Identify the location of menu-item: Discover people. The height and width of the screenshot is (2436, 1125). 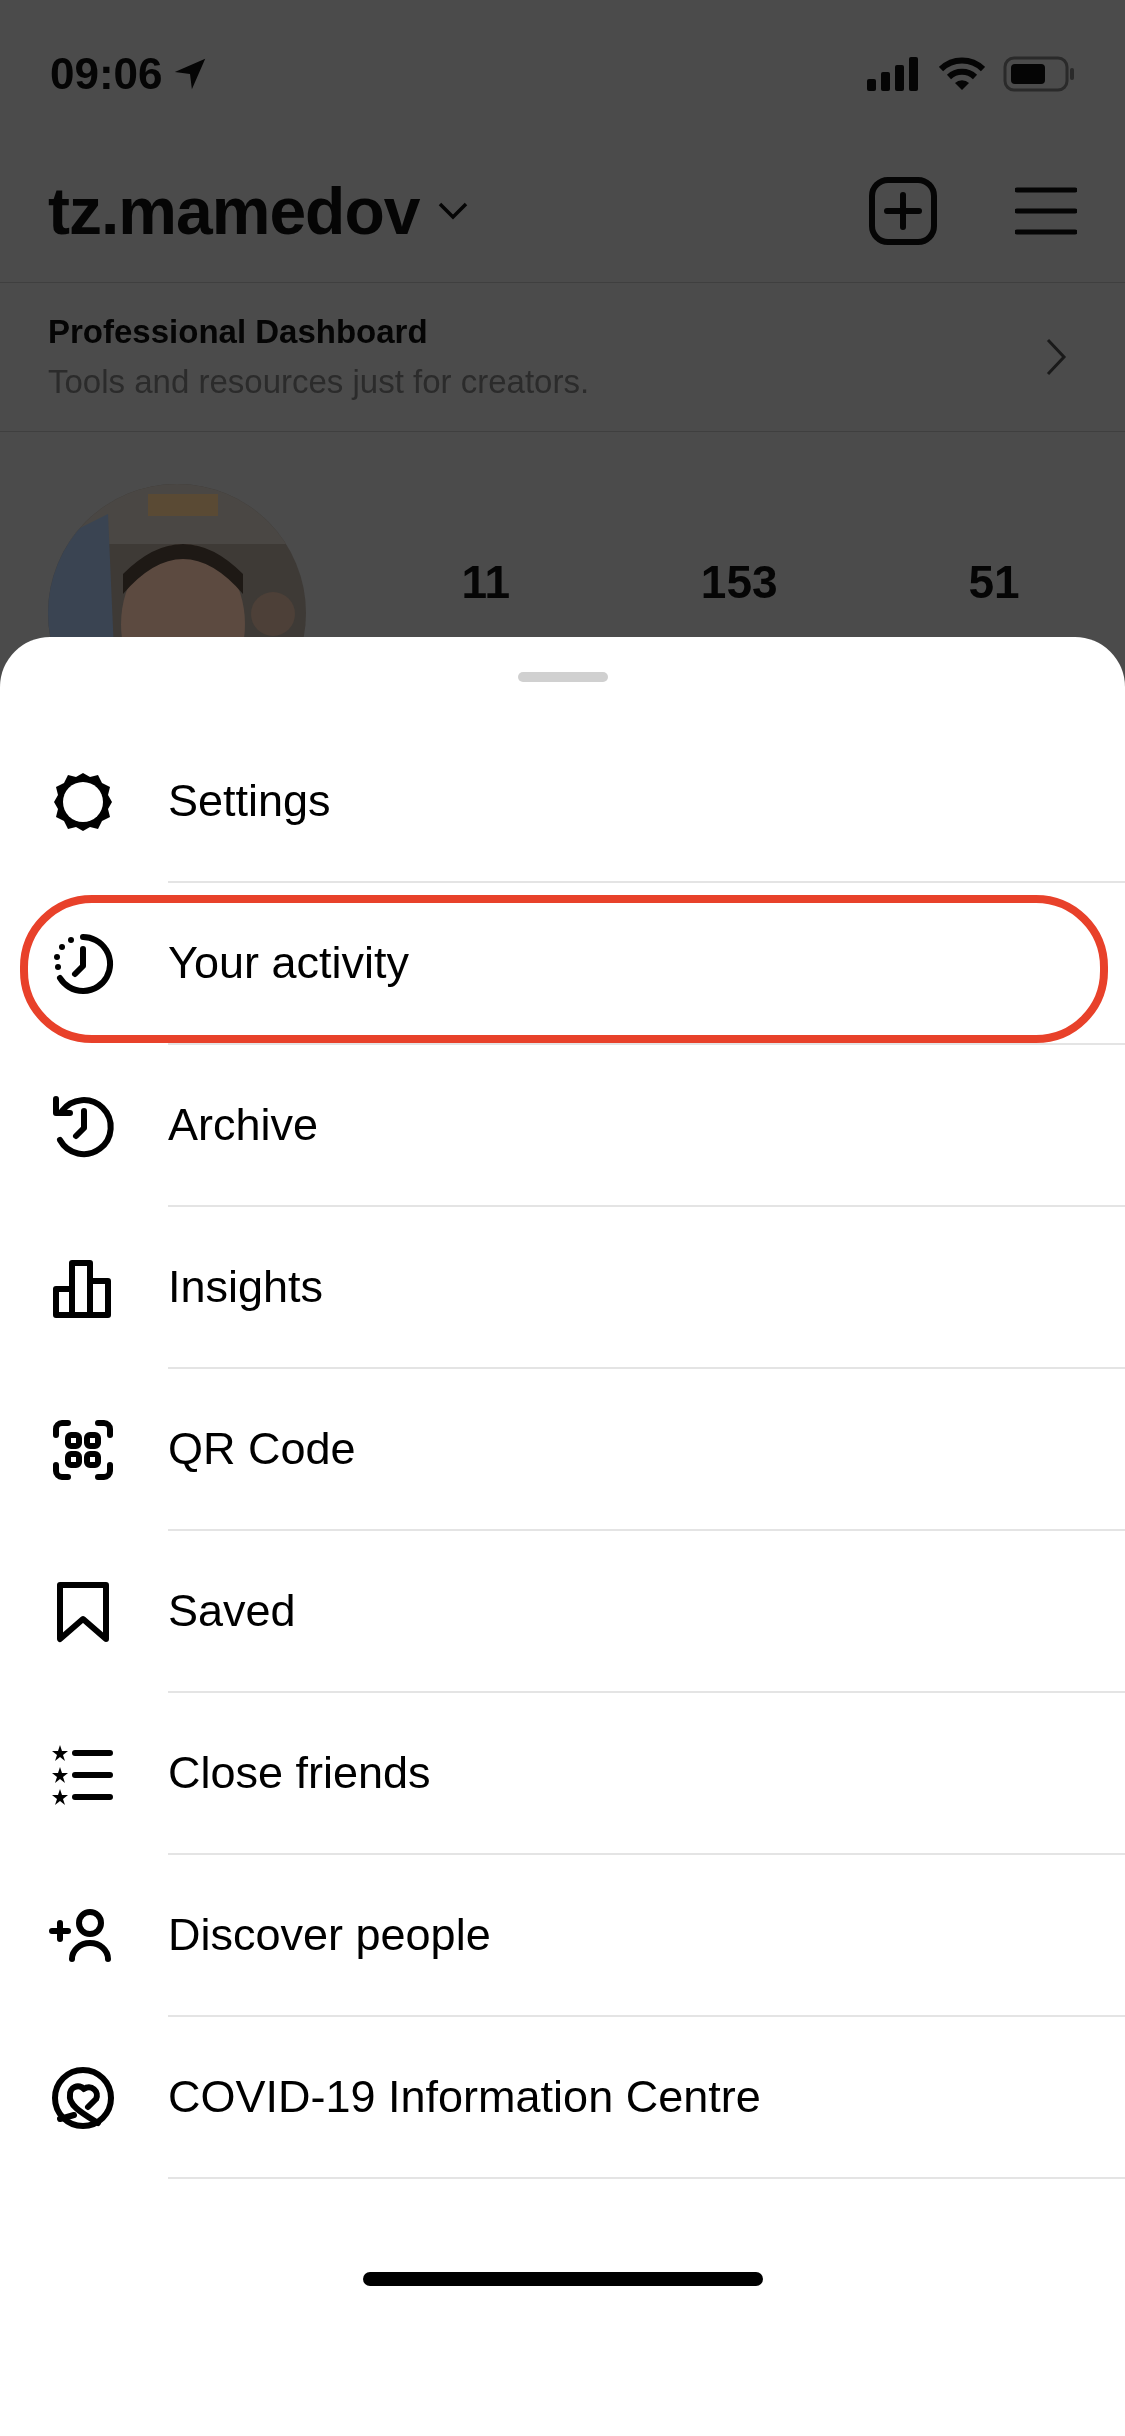
(562, 1936).